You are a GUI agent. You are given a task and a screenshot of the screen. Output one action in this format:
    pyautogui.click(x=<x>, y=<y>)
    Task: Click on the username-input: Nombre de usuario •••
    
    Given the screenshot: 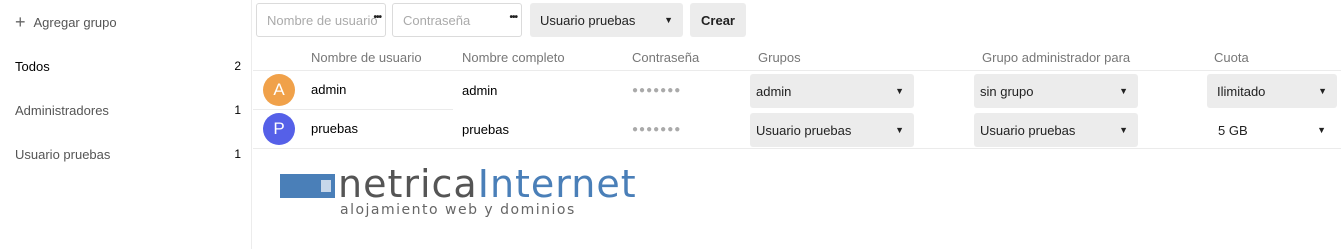 What is the action you would take?
    pyautogui.click(x=321, y=20)
    